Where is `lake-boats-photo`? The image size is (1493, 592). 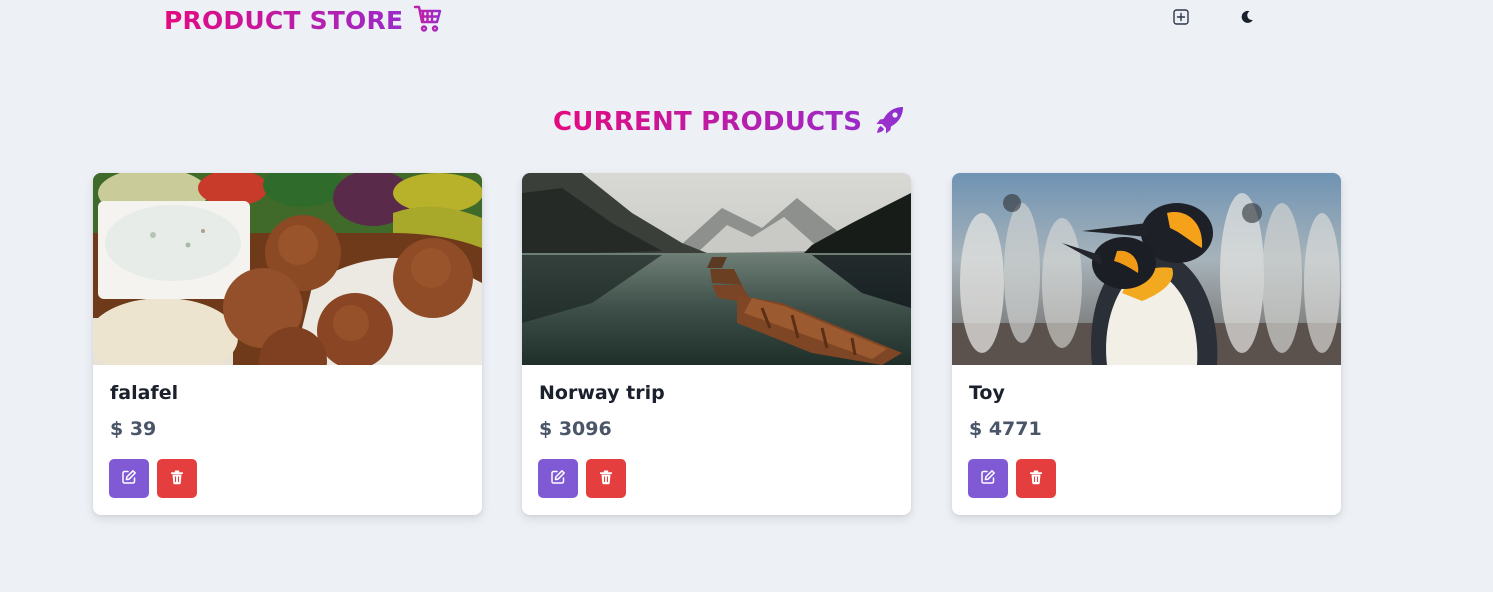 lake-boats-photo is located at coordinates (716, 269).